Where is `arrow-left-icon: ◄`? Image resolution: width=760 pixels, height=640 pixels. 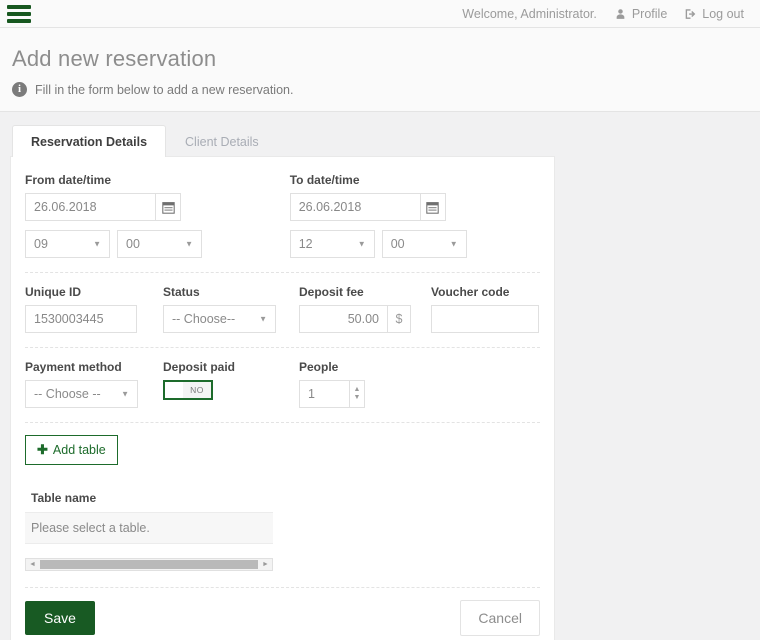 arrow-left-icon: ◄ is located at coordinates (32, 564).